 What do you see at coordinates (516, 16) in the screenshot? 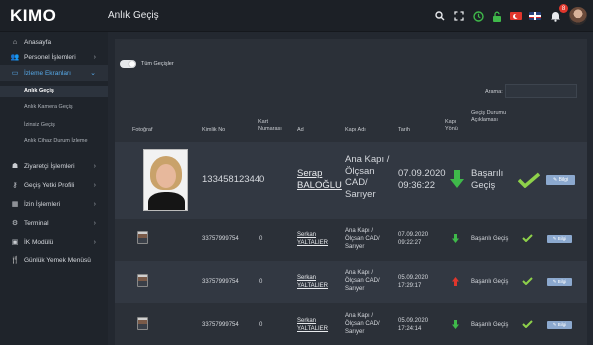
I see `flag-tr-icon` at bounding box center [516, 16].